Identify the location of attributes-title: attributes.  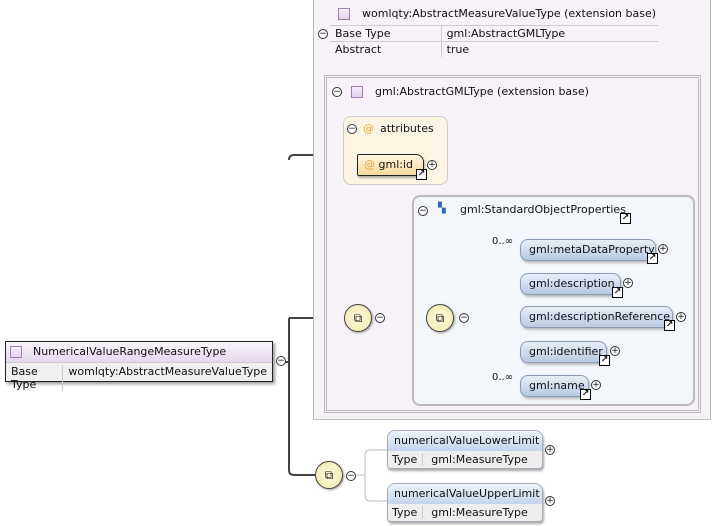
(407, 128).